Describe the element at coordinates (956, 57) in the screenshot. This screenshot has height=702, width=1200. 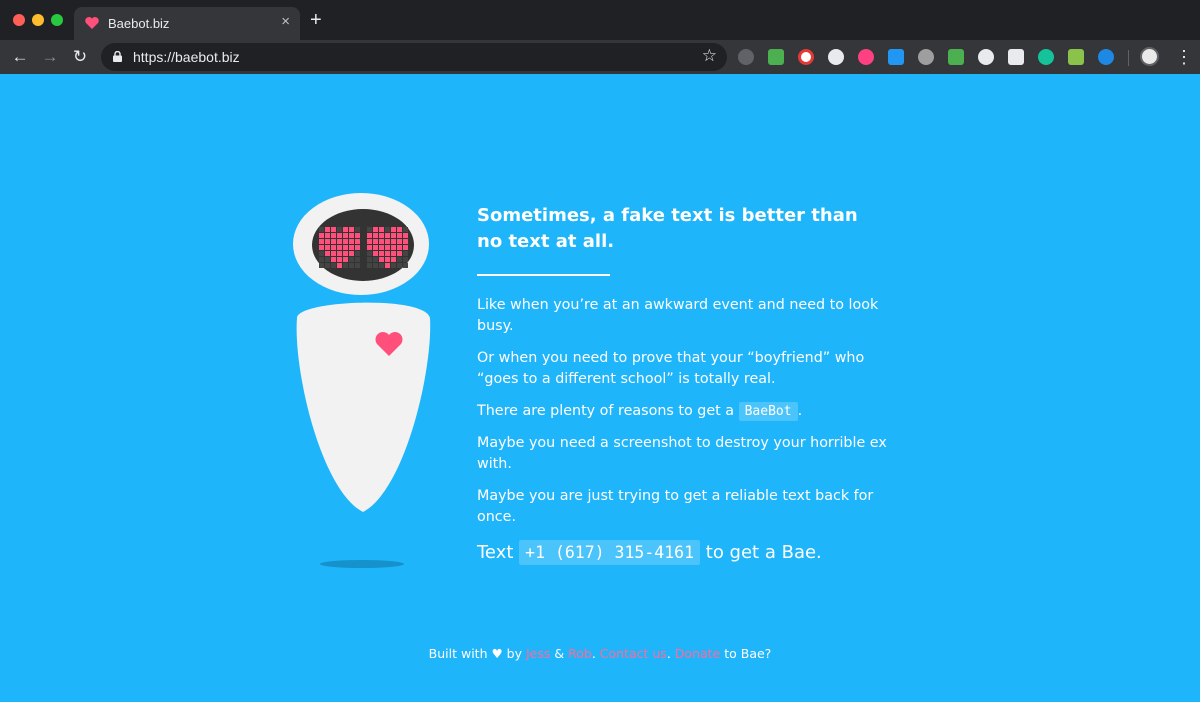
I see `checkmark-icon` at that location.